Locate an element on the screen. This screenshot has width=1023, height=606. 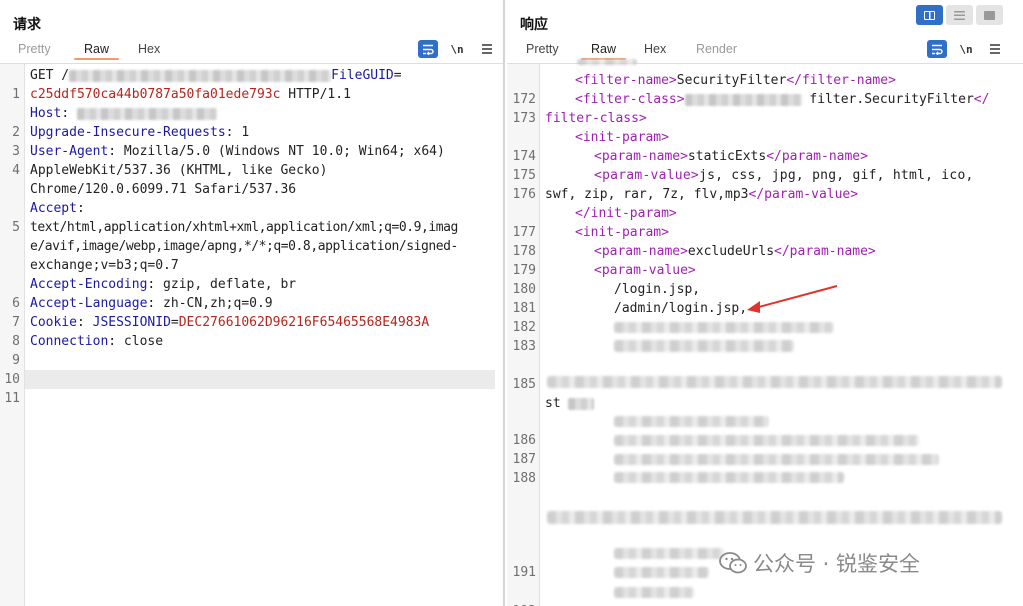
code-line: 7 Accept-Language: zh-CN,zh;q=0.9 is located at coordinates (142, 313).